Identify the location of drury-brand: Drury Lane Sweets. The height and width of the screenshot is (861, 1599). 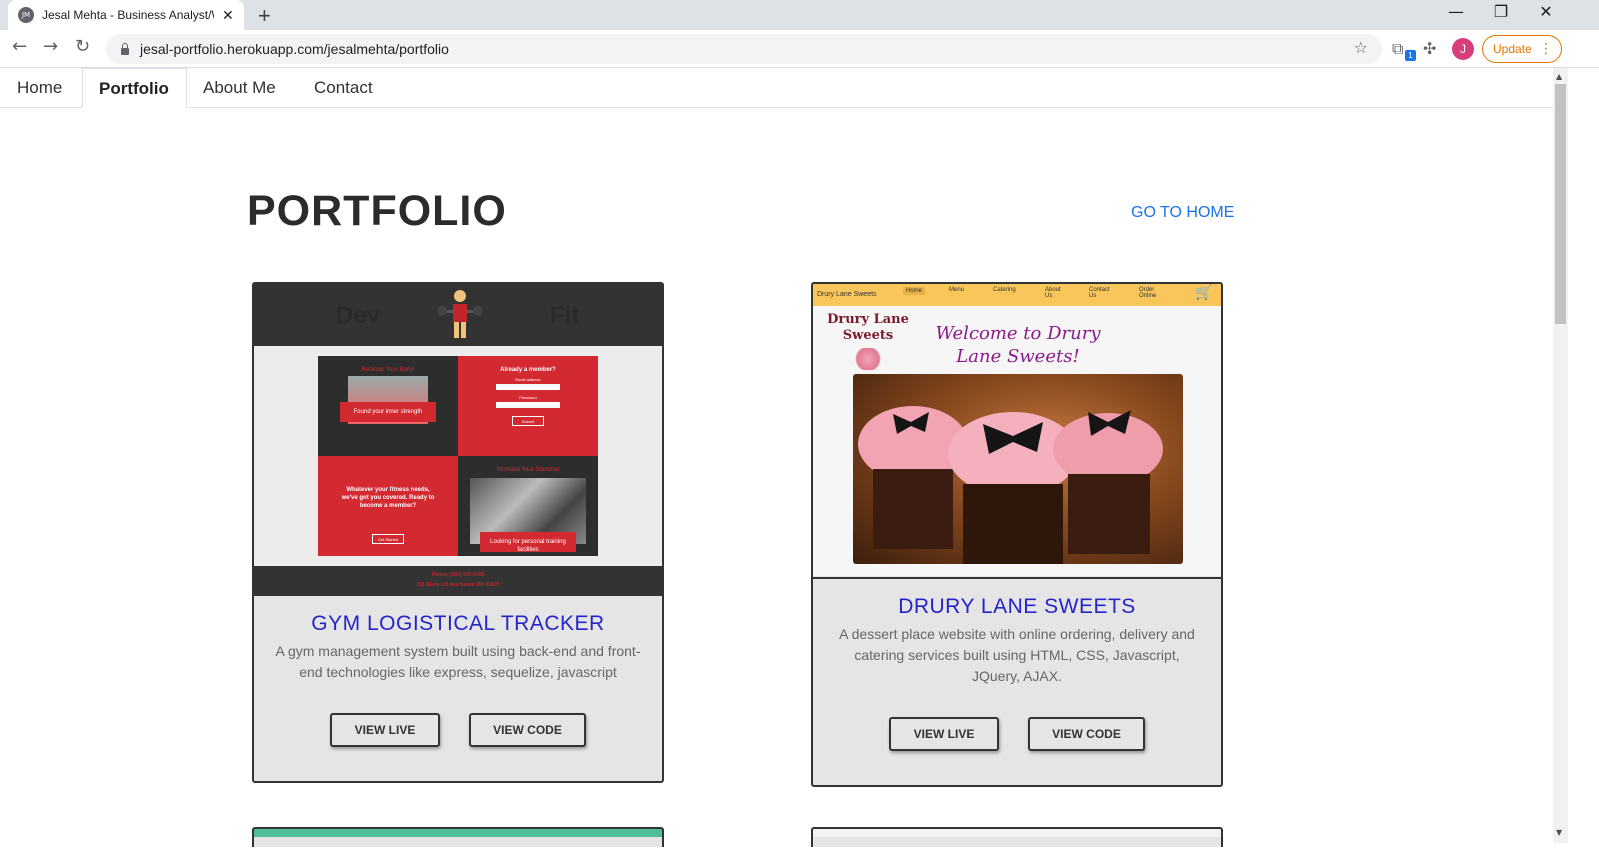
(847, 294).